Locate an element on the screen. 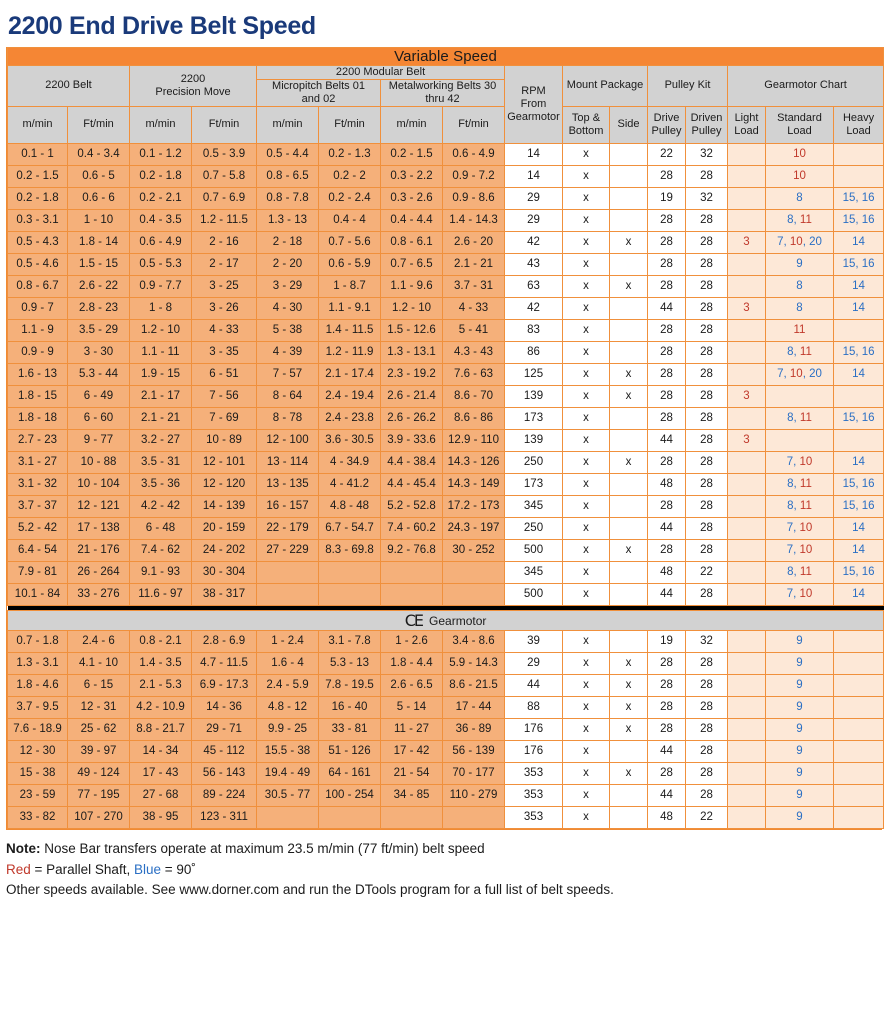  cell-precision-ftmin: 0.5 - 3.9 is located at coordinates (224, 154).